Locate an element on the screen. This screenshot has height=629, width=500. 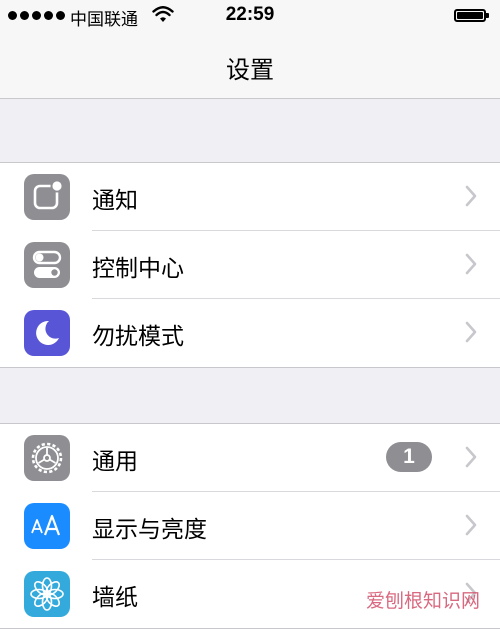
notifications-icon is located at coordinates (47, 197).